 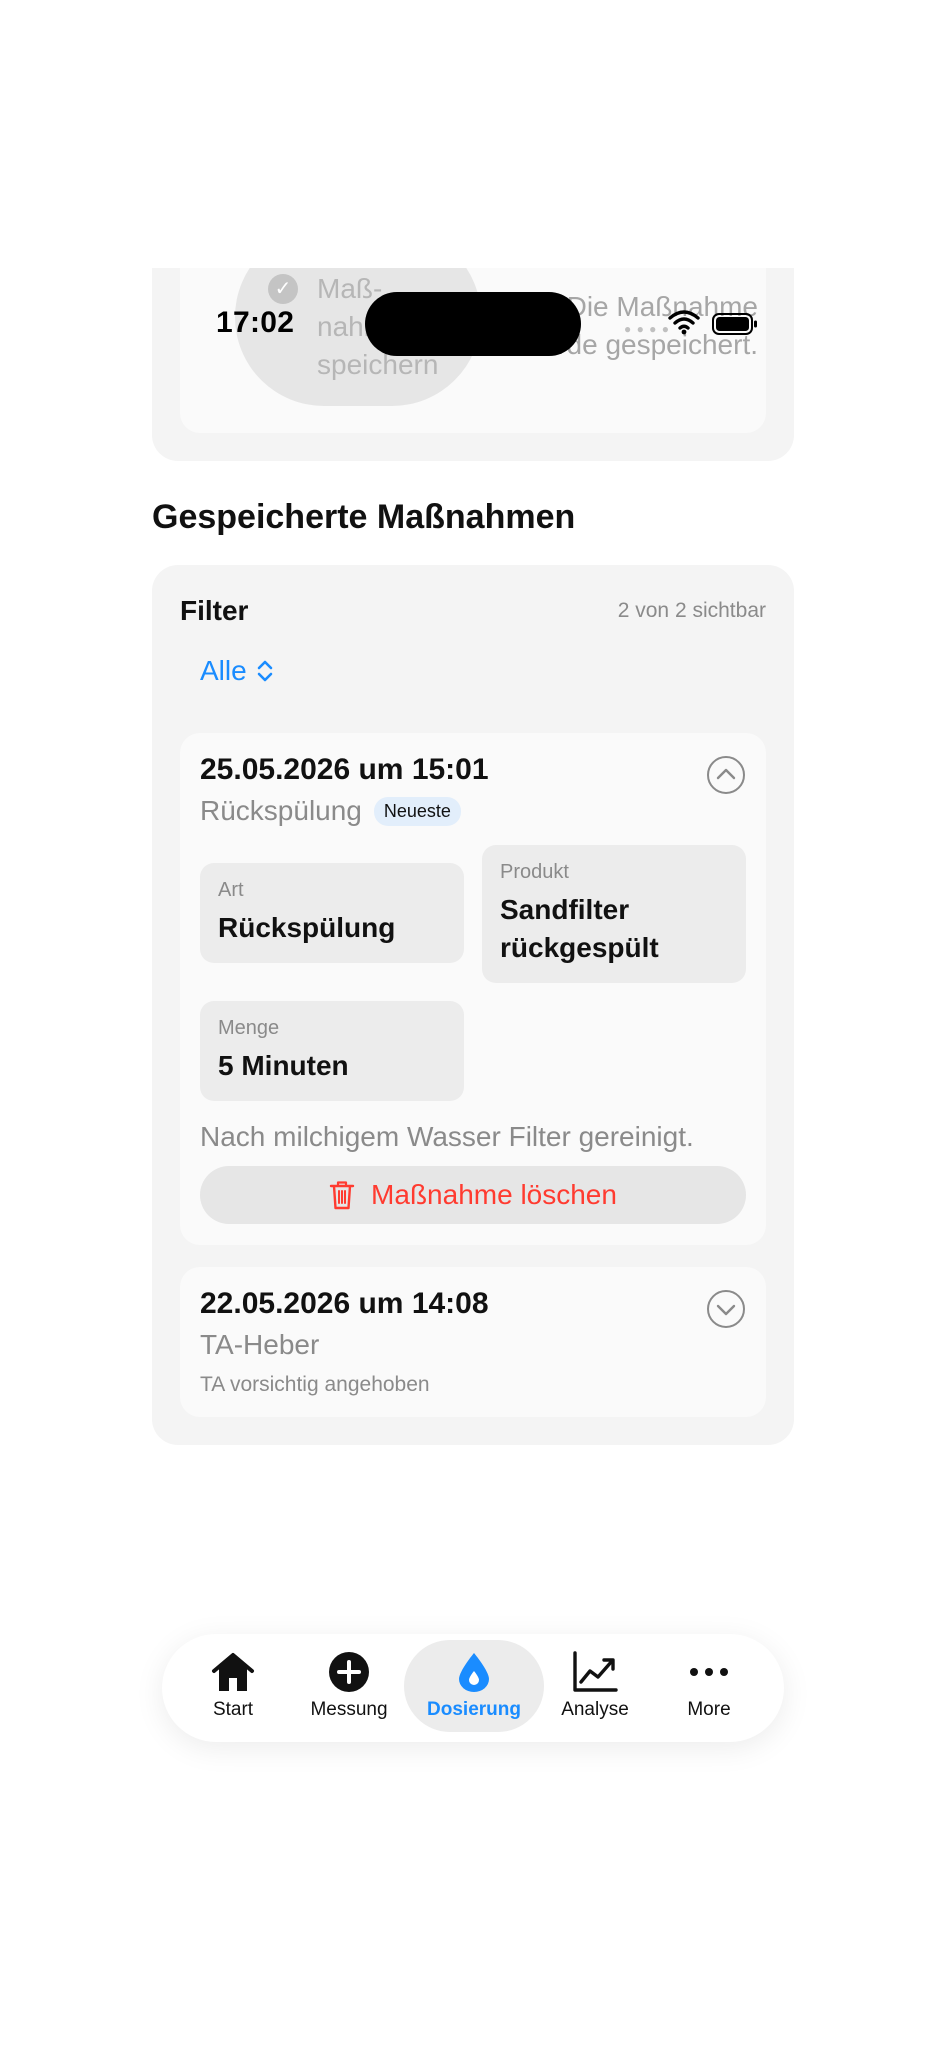 I want to click on status-time: 17:02, so click(x=255, y=322).